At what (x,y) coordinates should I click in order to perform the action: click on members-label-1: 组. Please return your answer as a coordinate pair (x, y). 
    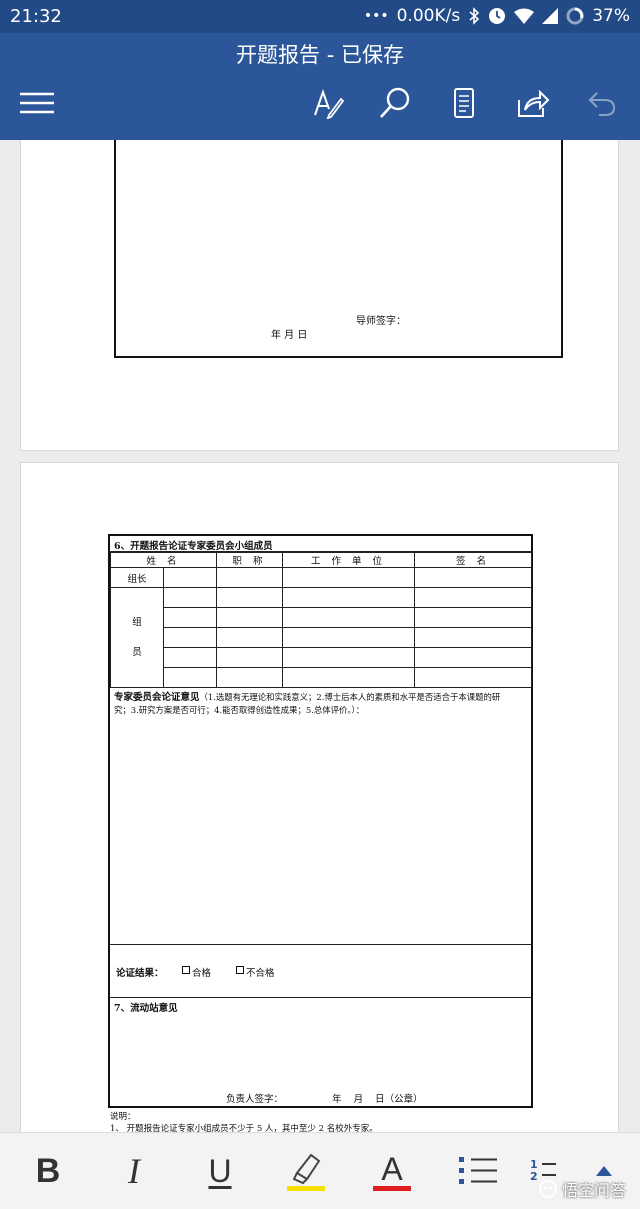
    Looking at the image, I should click on (137, 622).